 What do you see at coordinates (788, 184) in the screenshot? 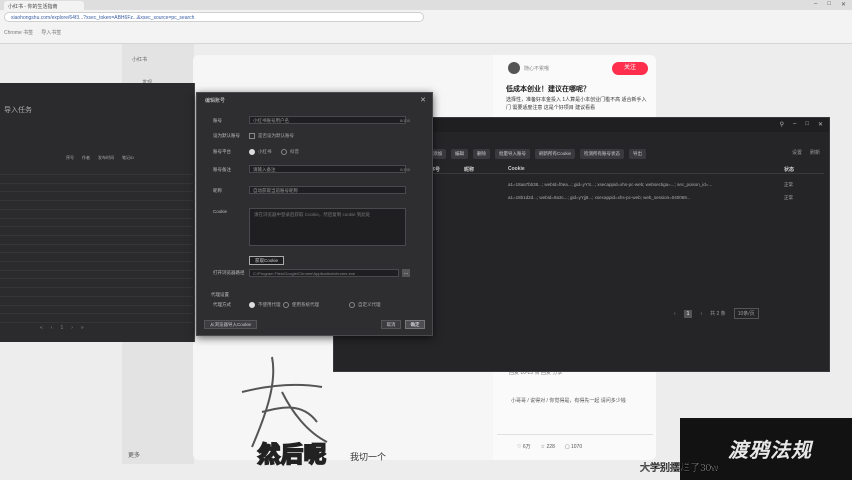
I see `cell-status: 正常` at bounding box center [788, 184].